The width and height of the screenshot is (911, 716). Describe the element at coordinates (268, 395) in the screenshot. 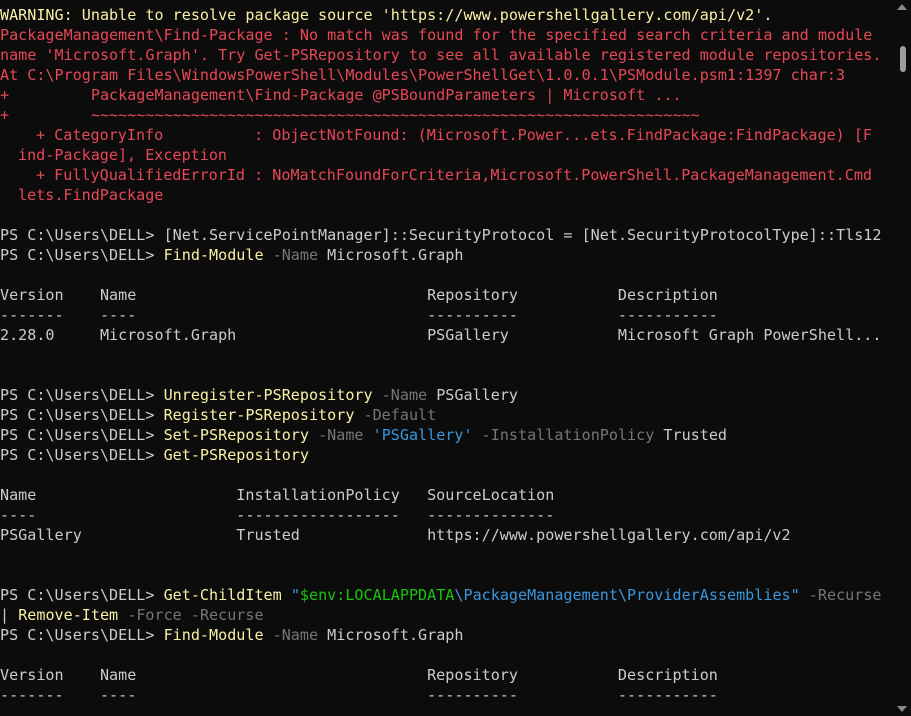

I see `cmdlet: Unregister-PSRepository` at that location.